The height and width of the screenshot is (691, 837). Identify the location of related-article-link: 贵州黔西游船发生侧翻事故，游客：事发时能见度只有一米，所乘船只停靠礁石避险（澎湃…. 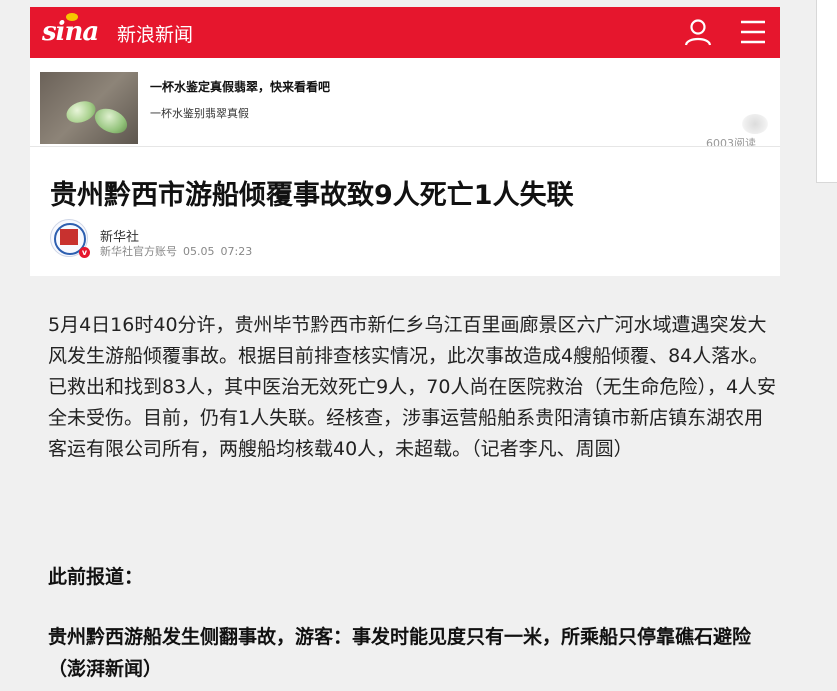
(413, 653).